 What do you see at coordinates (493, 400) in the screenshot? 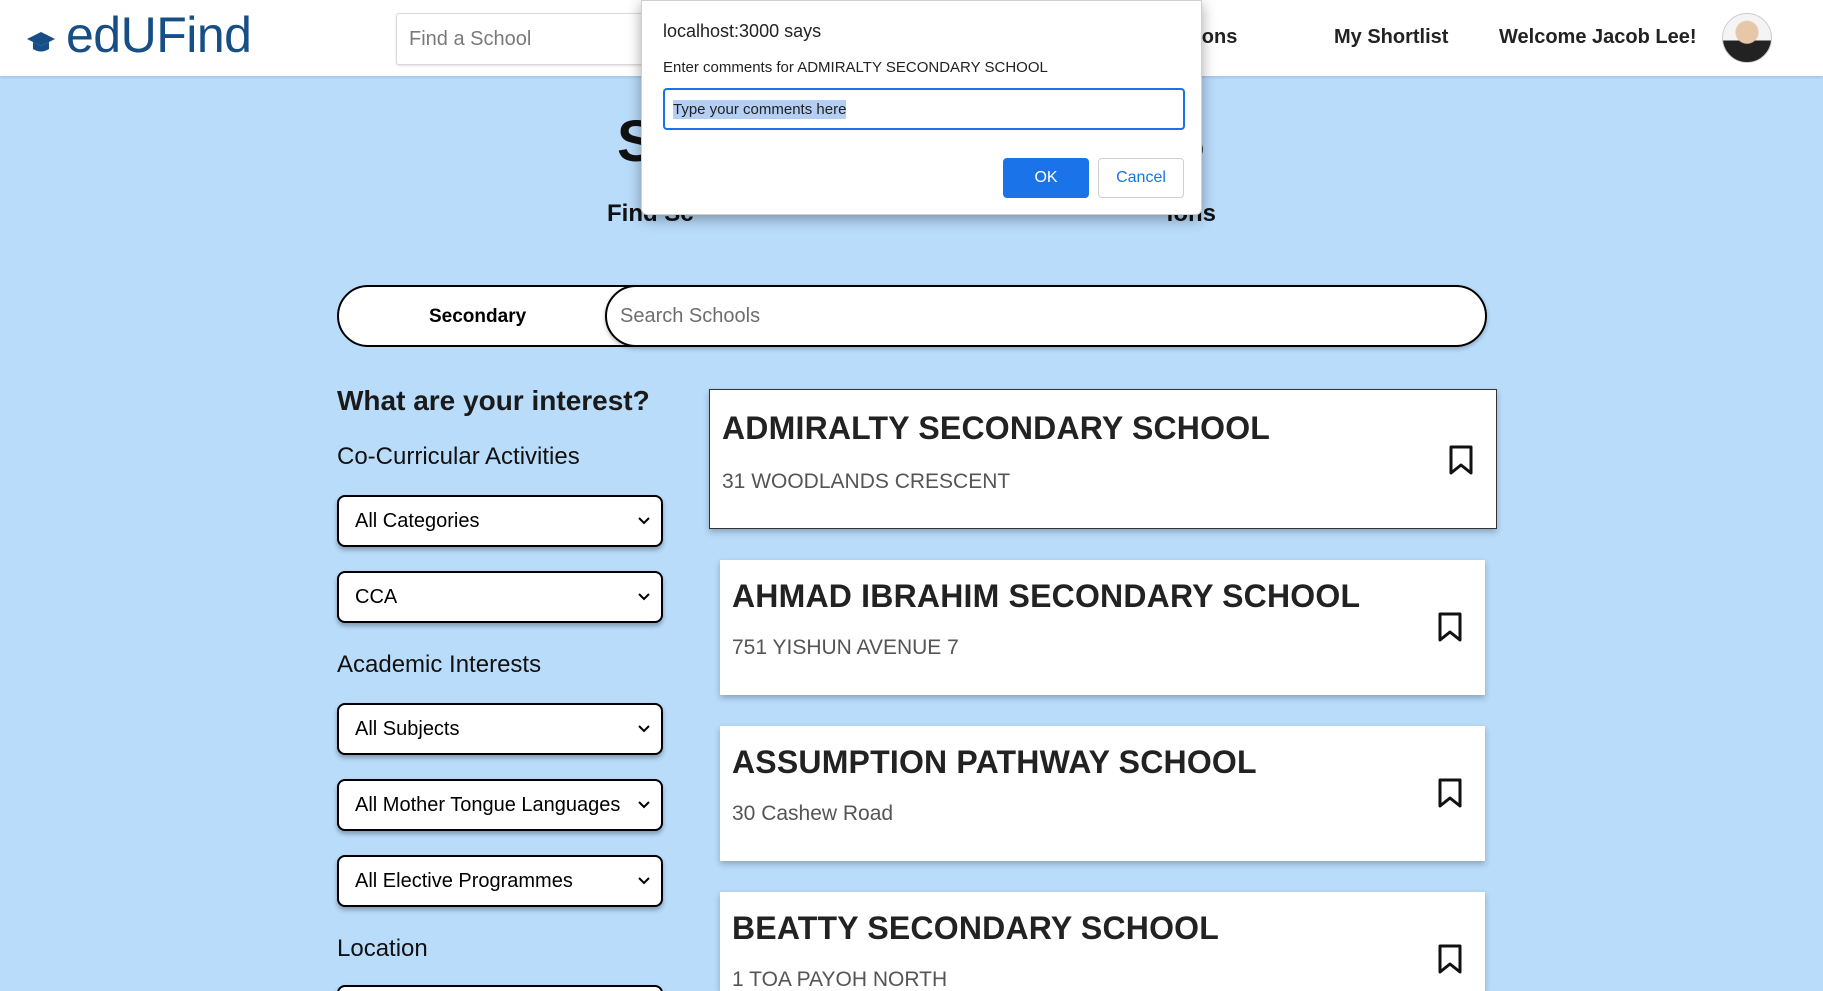
I see `interest-heading: What are your interest?` at bounding box center [493, 400].